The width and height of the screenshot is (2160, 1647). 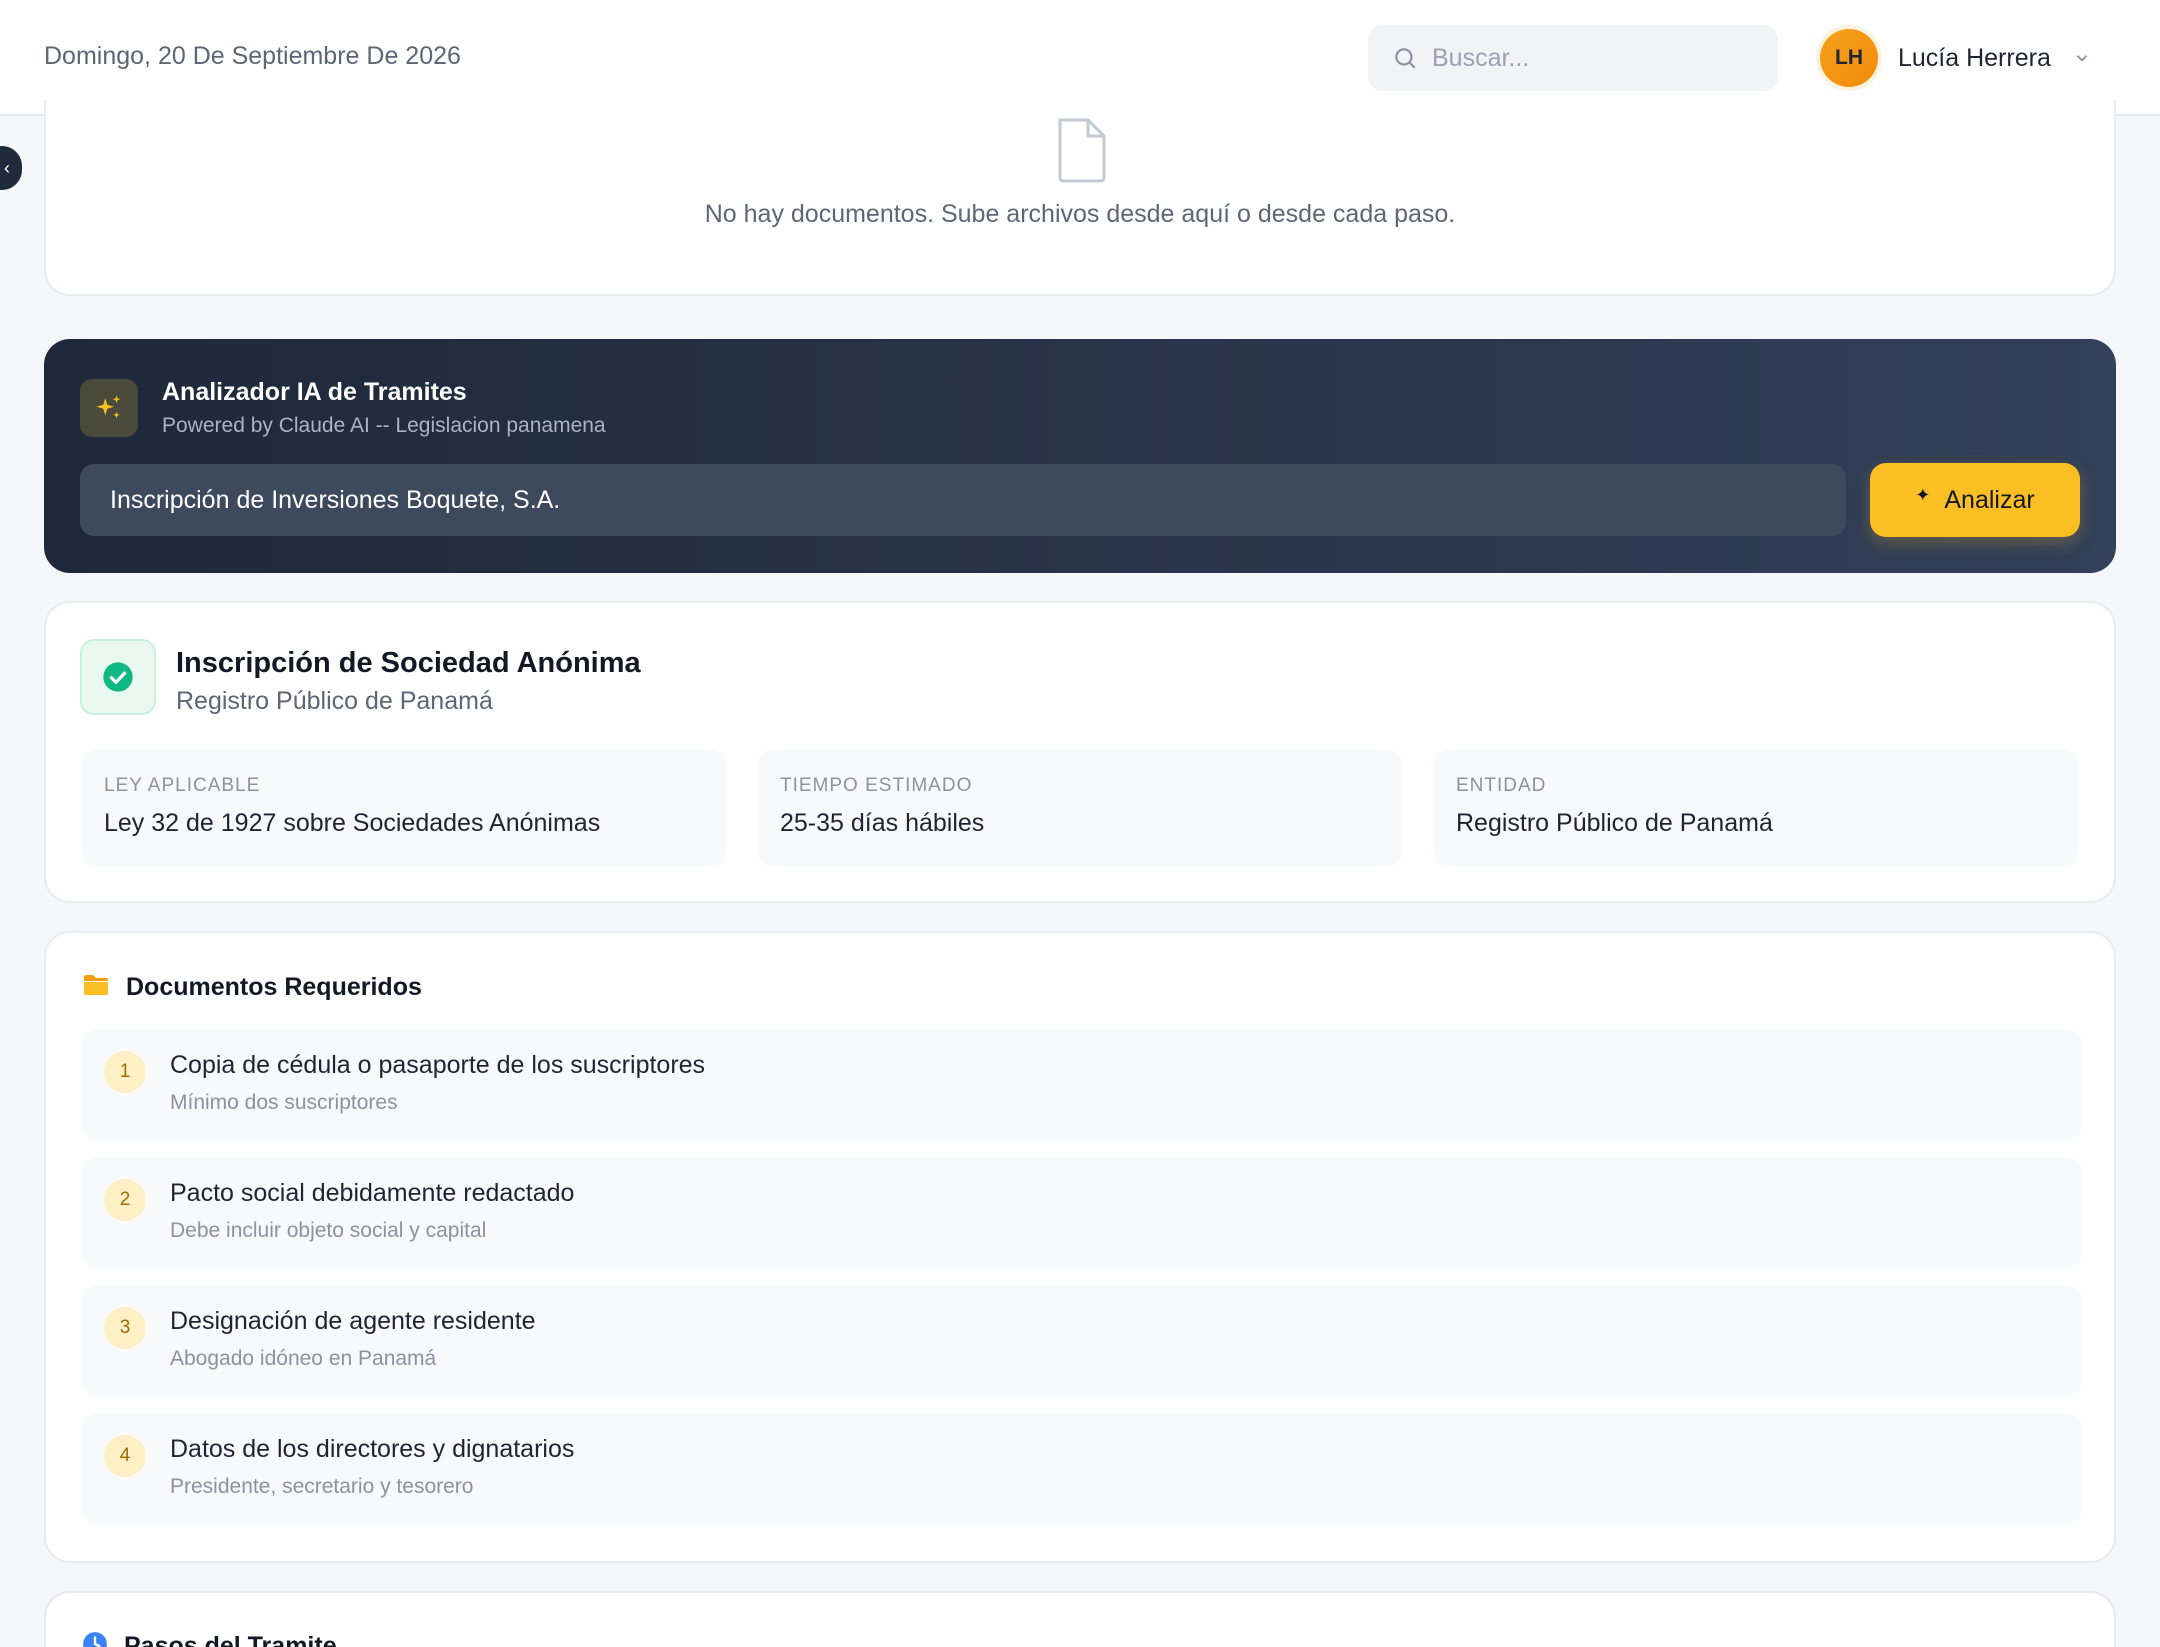 I want to click on section-header: Documentos Requeridos, so click(x=252, y=987).